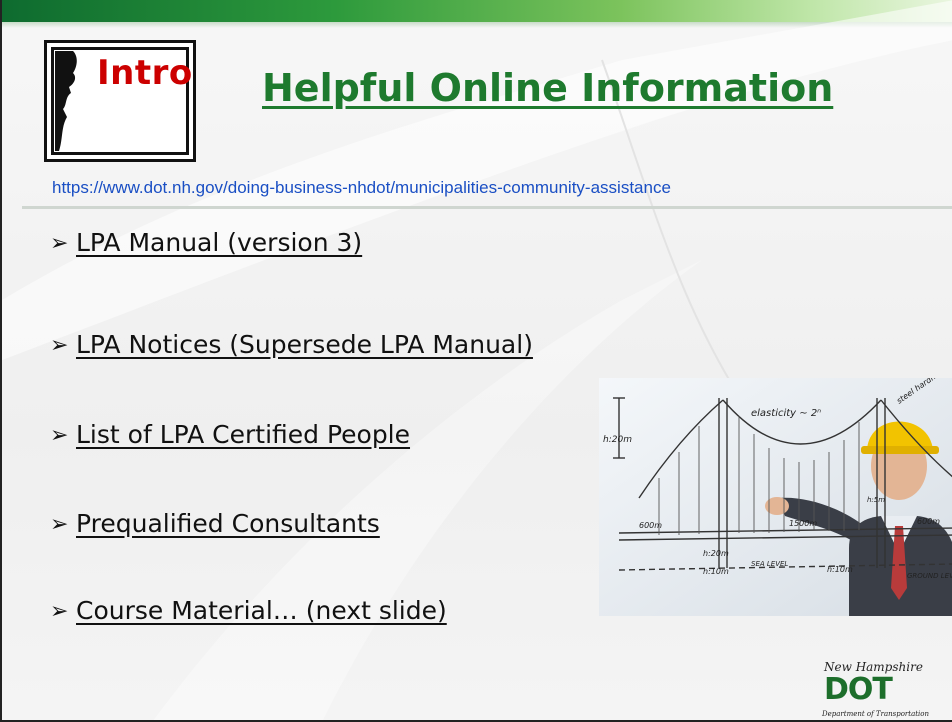  I want to click on lpa-notices-link: LPA Notices (Supersede LPA Manual), so click(304, 344).